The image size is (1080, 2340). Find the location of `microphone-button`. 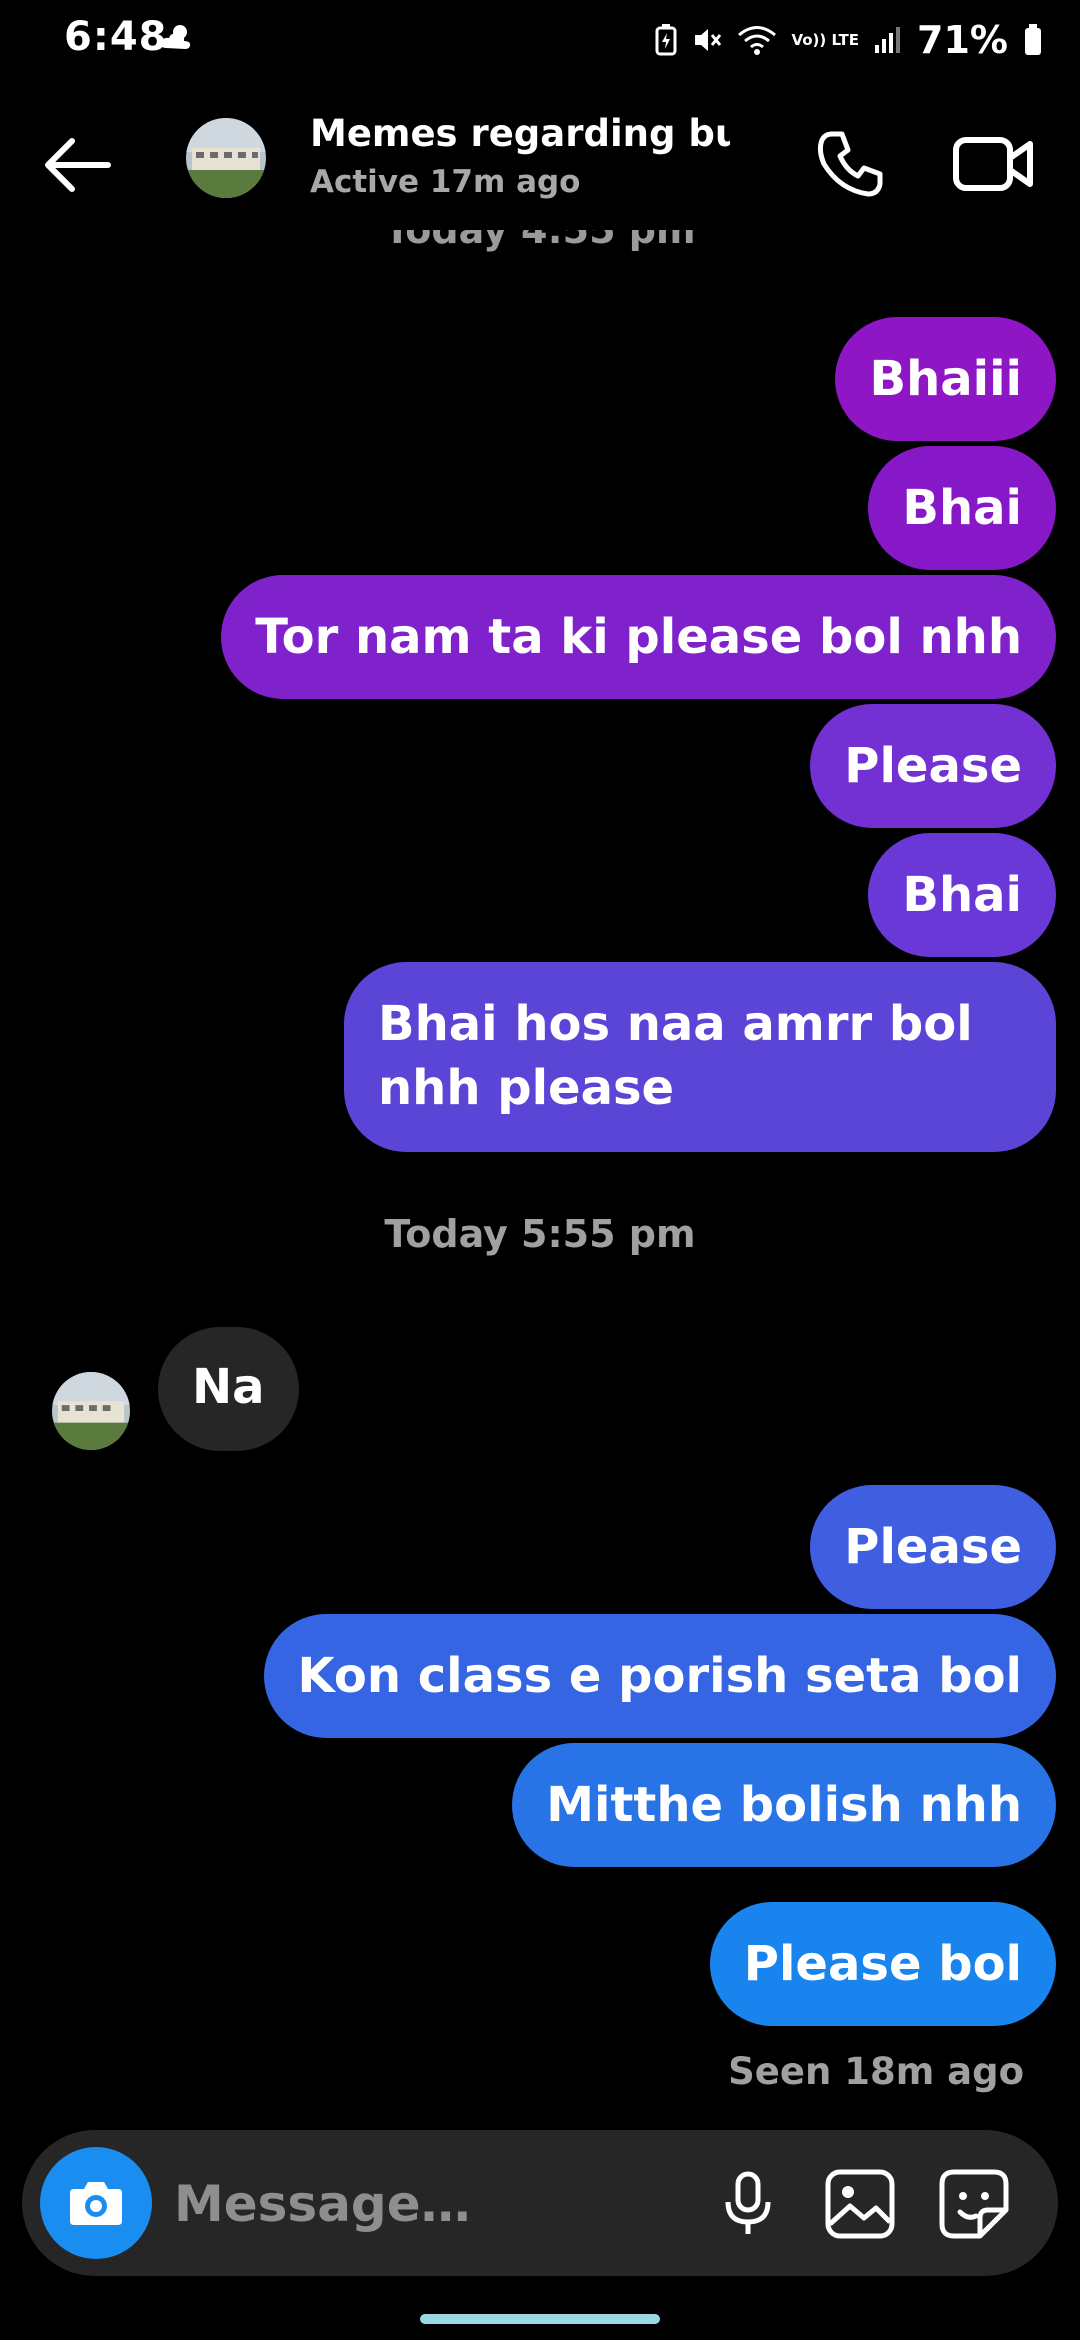

microphone-button is located at coordinates (748, 2204).